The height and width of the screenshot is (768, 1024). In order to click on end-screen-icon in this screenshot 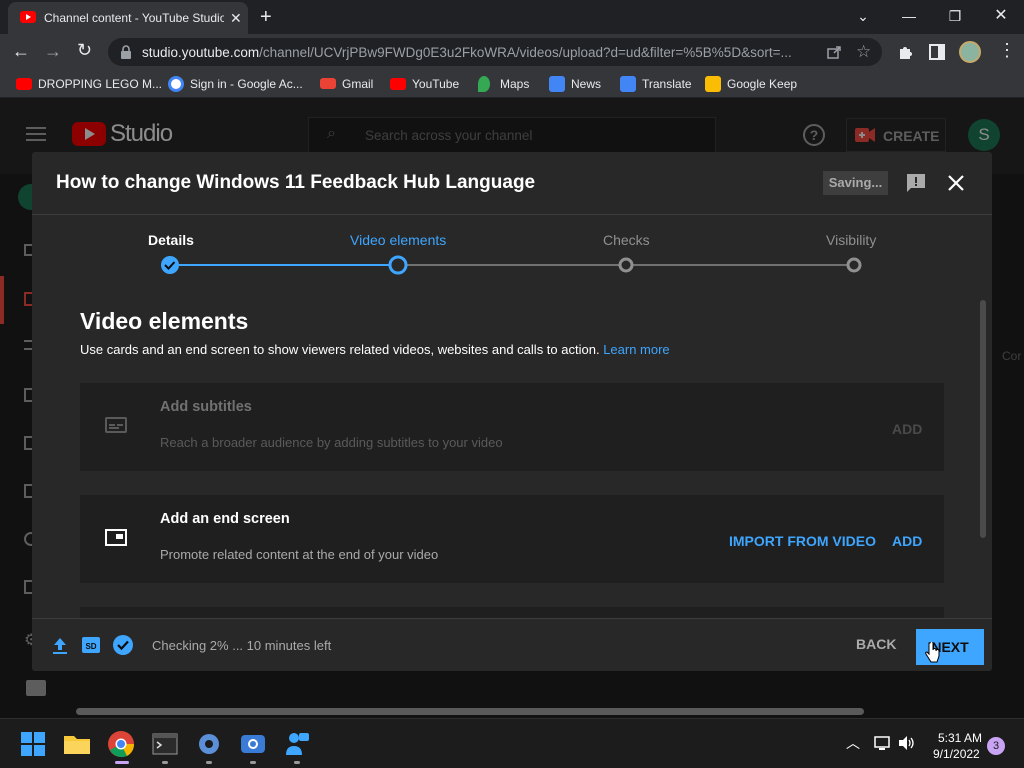, I will do `click(116, 537)`.